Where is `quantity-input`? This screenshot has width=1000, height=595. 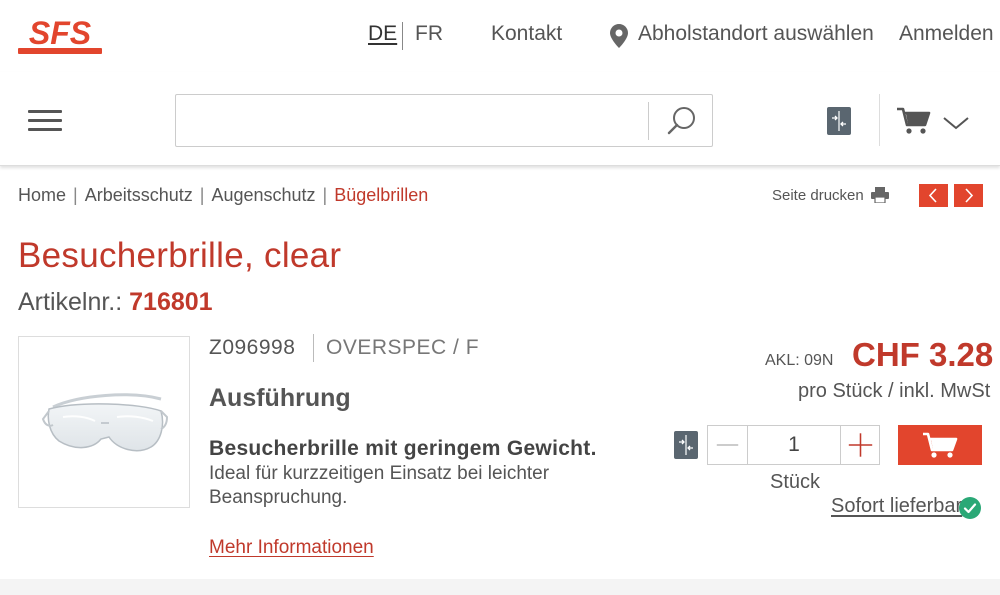 quantity-input is located at coordinates (794, 445).